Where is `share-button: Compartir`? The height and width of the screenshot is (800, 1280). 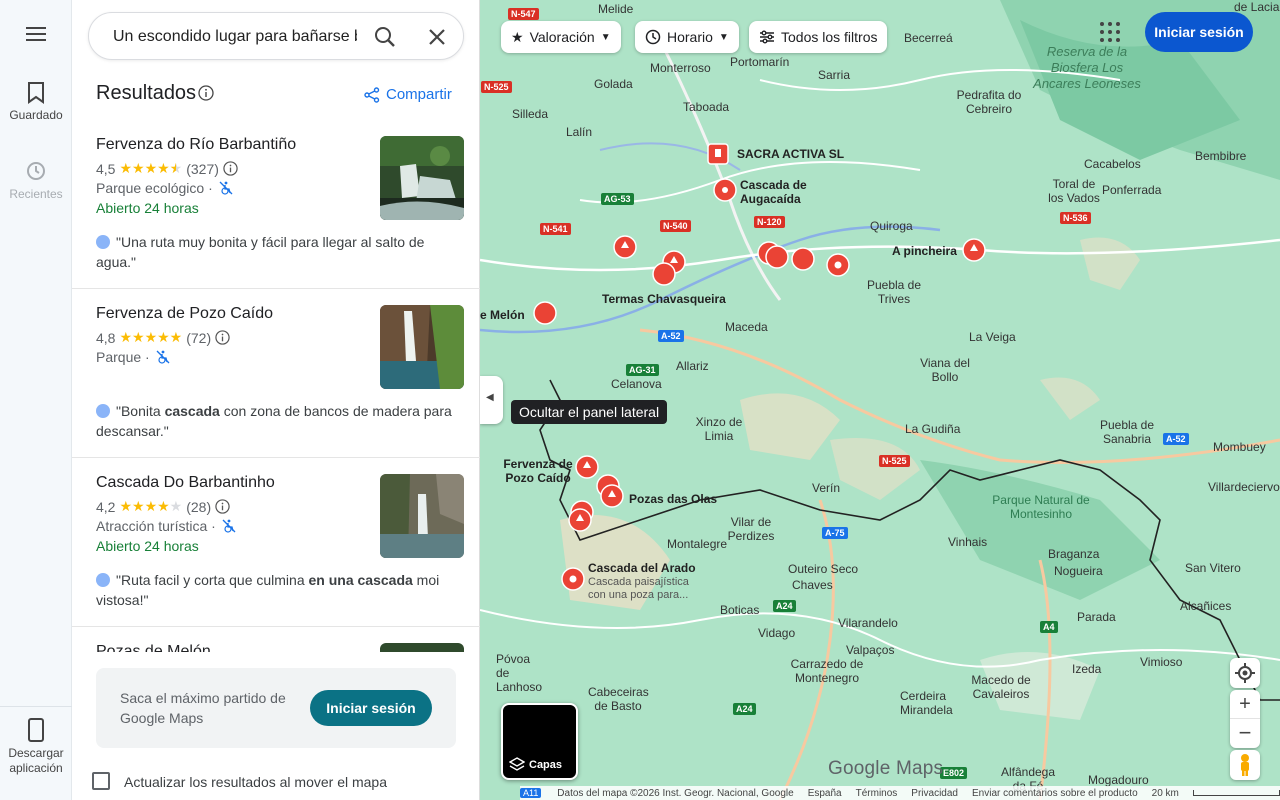
share-button: Compartir is located at coordinates (408, 94).